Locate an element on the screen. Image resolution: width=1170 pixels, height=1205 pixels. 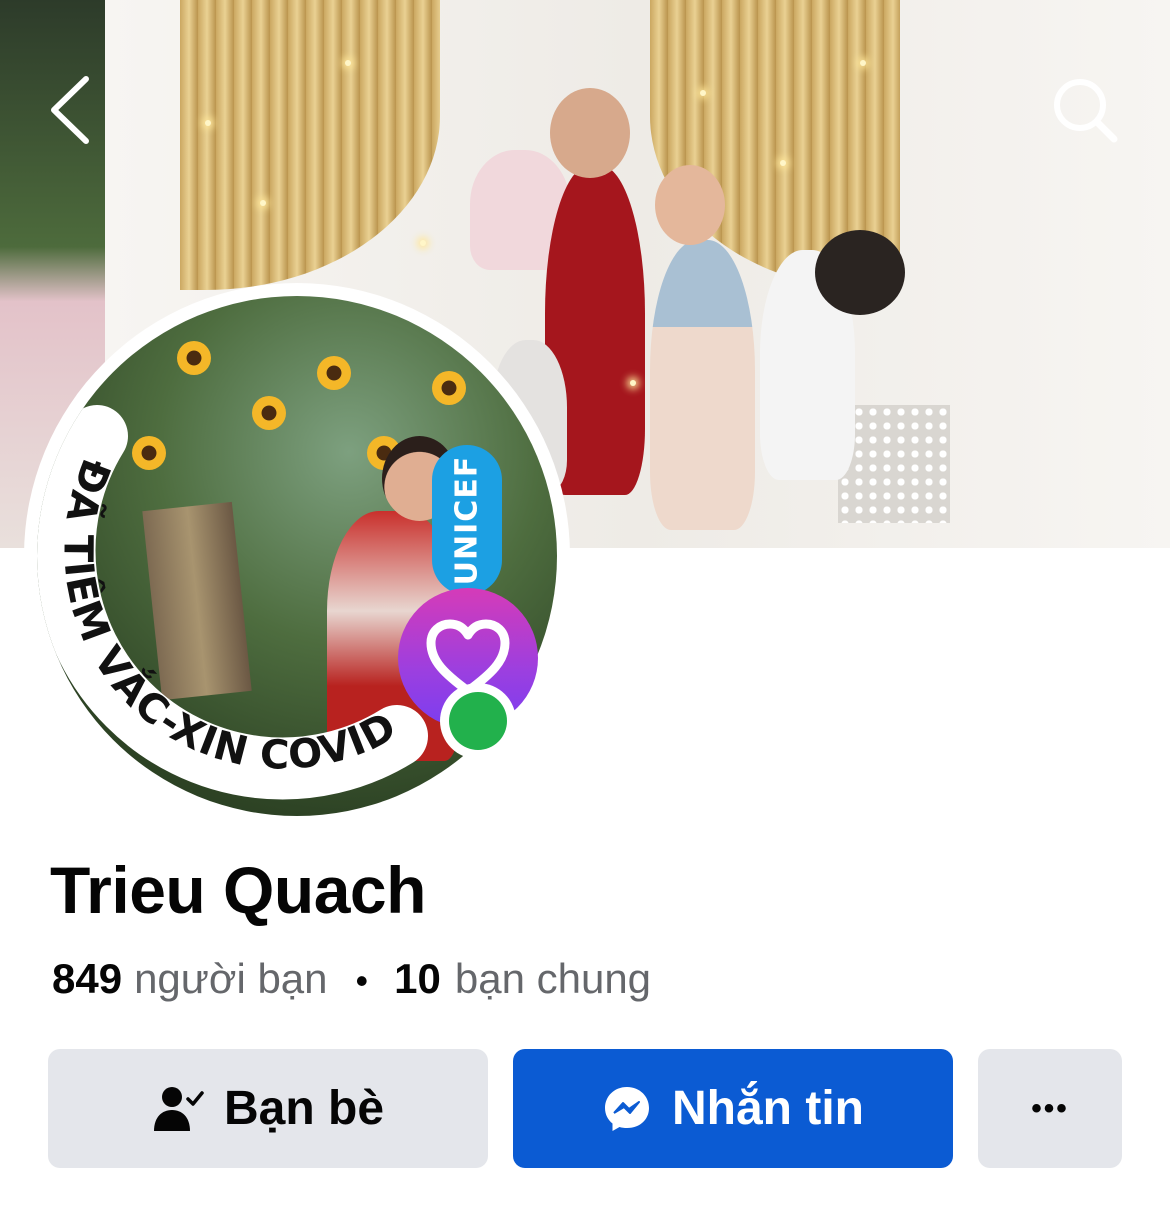
online-status-indicator is located at coordinates (478, 721).